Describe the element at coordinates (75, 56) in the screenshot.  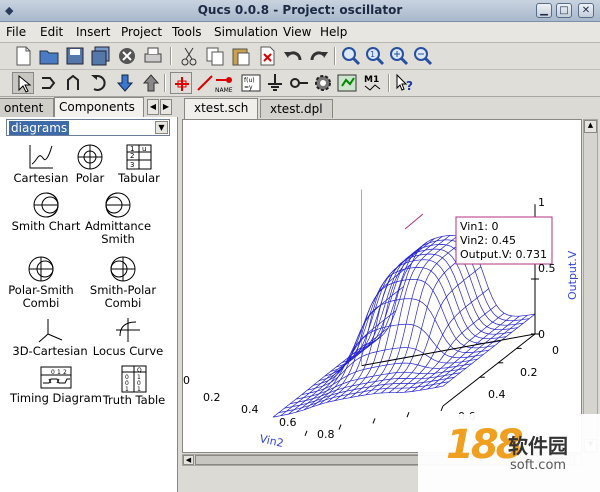
I see `save-icon` at that location.